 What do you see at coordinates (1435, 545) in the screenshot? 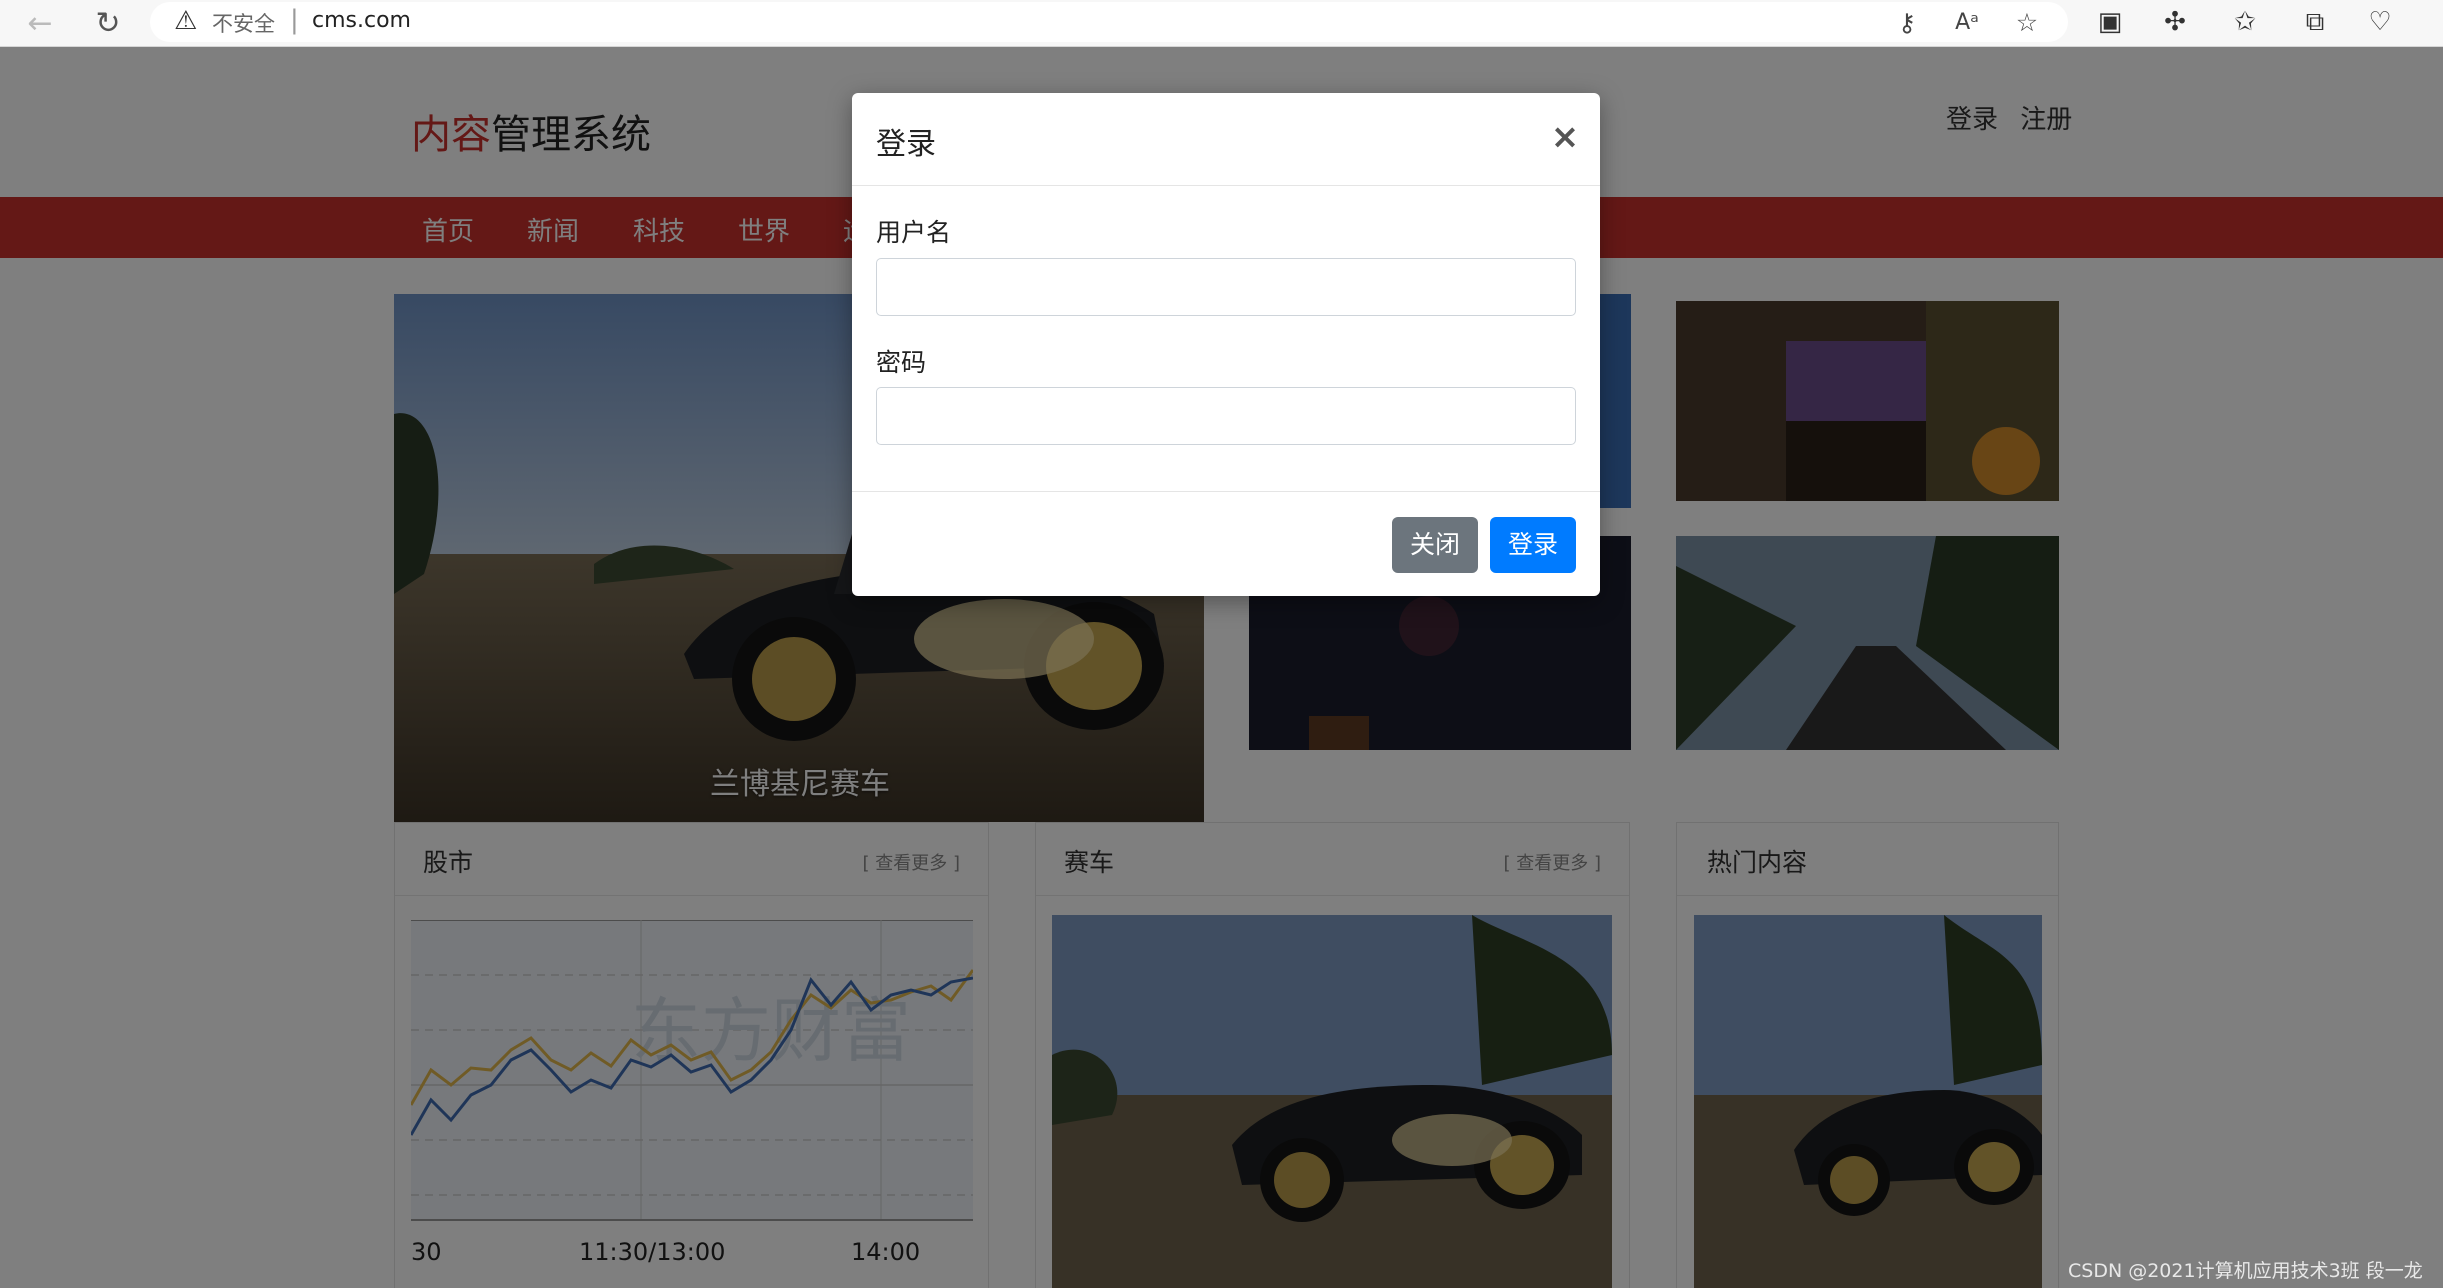
I see `close-button: 关闭` at bounding box center [1435, 545].